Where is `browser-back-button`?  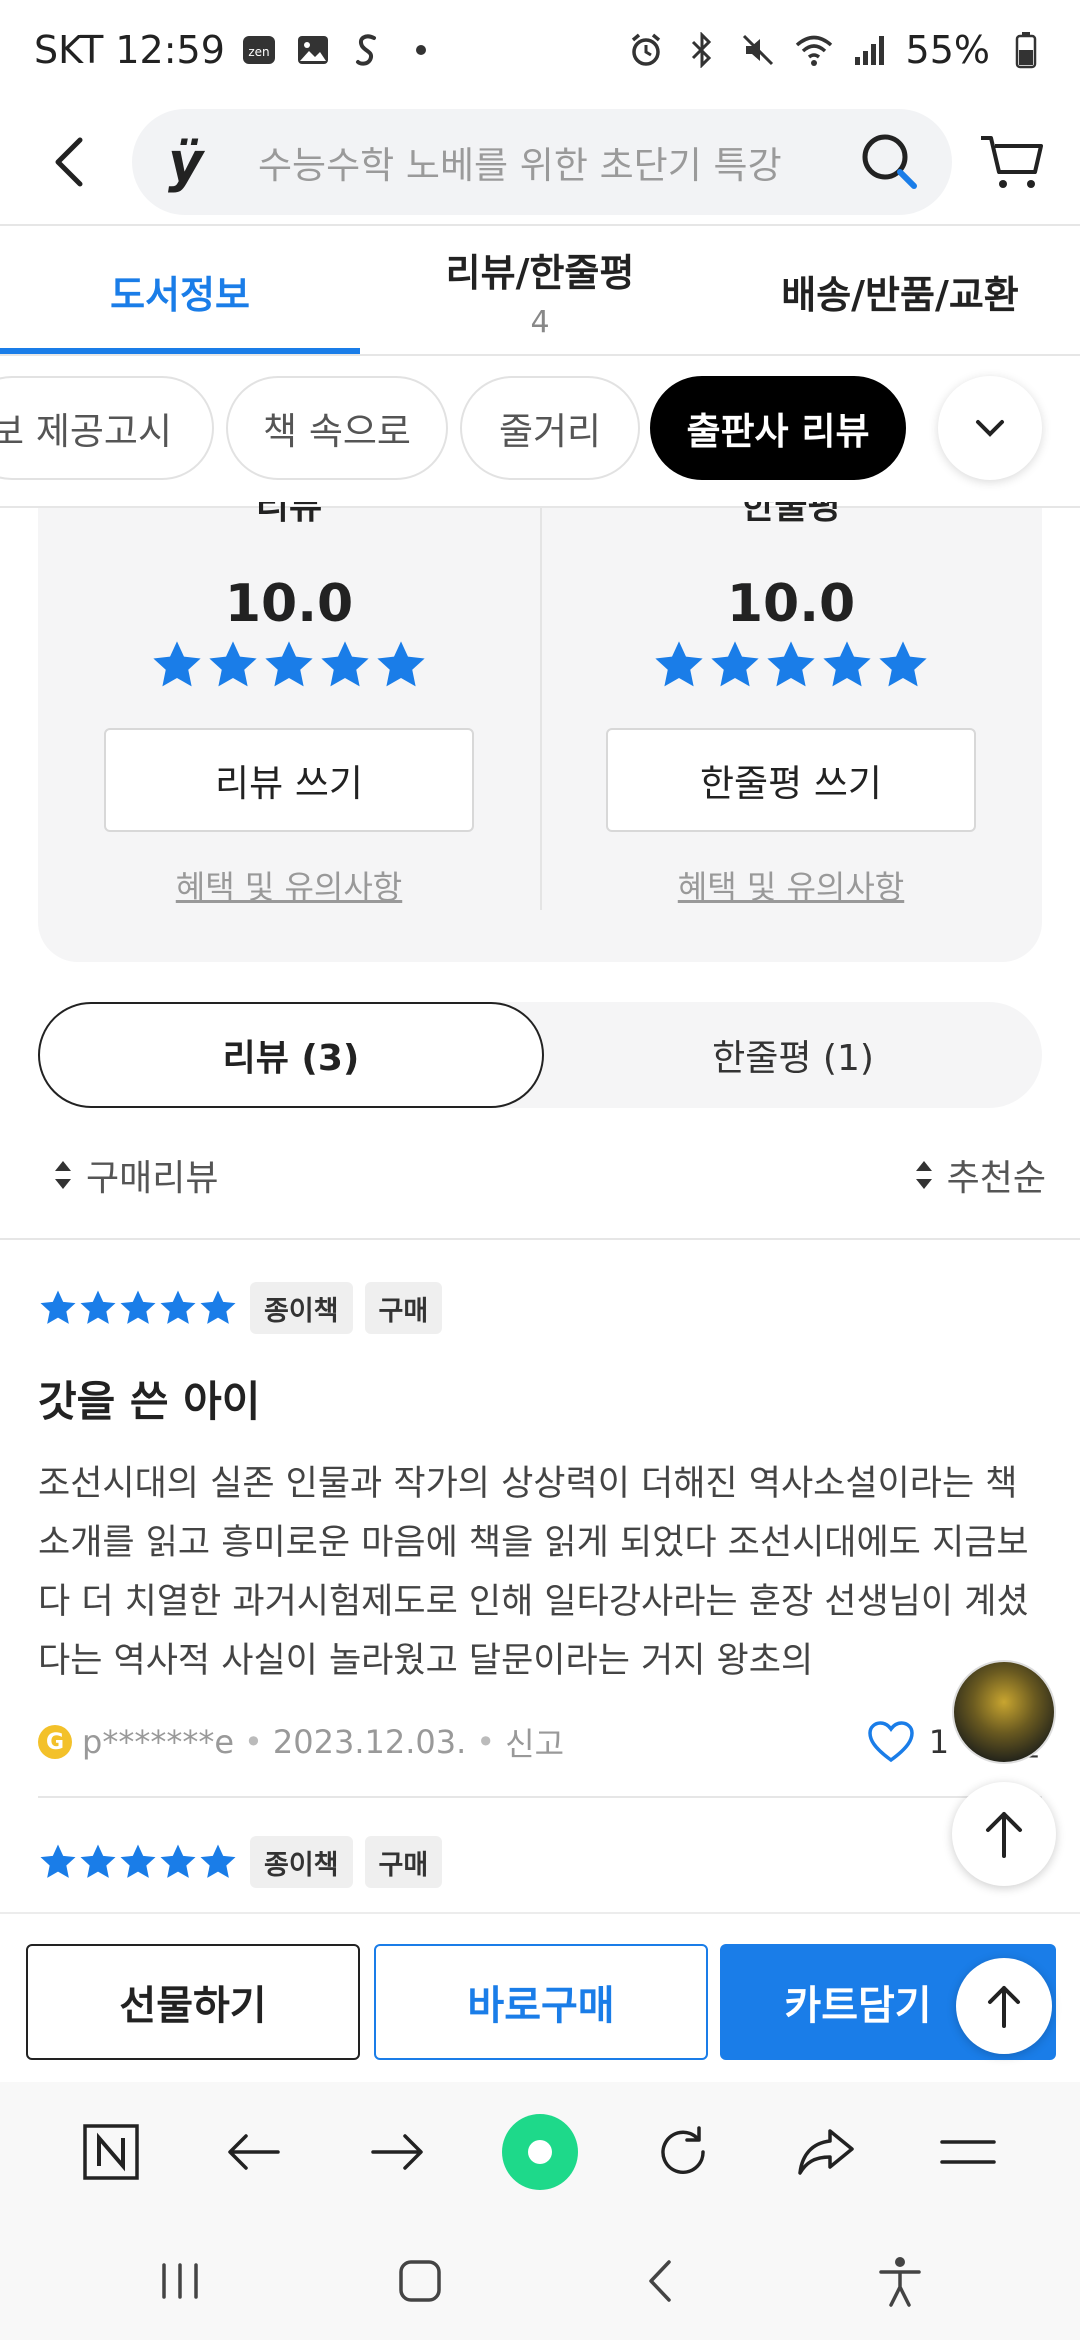 browser-back-button is located at coordinates (254, 2152).